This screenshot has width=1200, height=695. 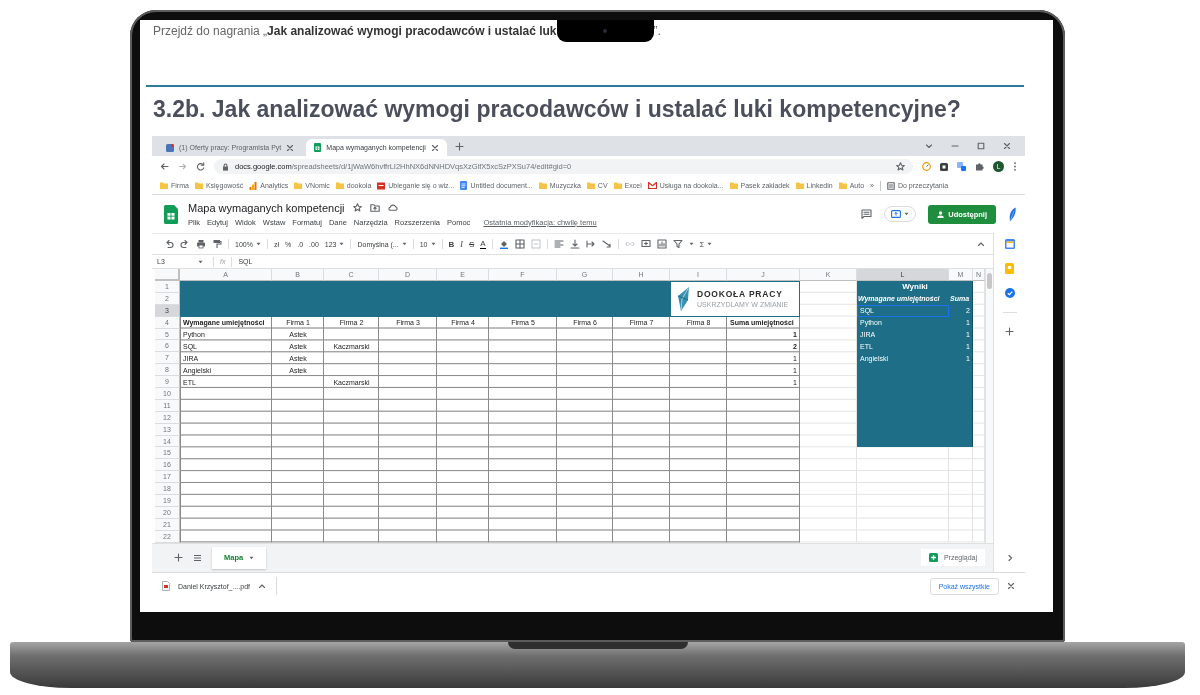 I want to click on cloud-icon, so click(x=392, y=207).